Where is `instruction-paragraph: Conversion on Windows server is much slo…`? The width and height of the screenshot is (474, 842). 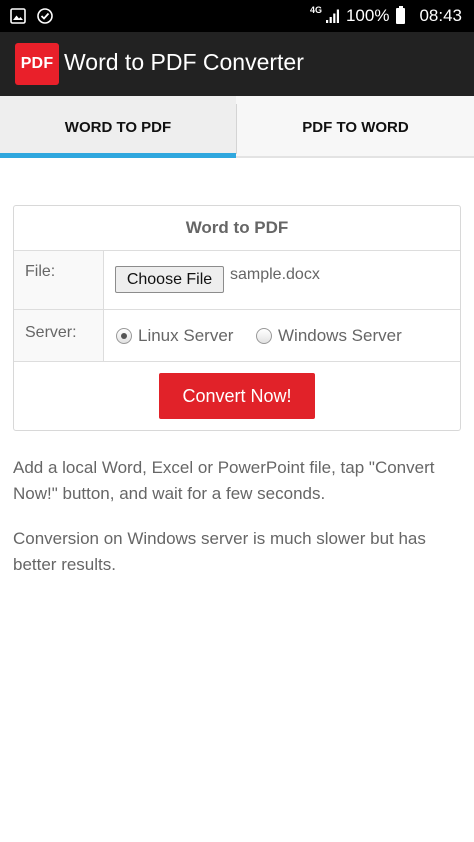 instruction-paragraph: Conversion on Windows server is much slo… is located at coordinates (219, 551).